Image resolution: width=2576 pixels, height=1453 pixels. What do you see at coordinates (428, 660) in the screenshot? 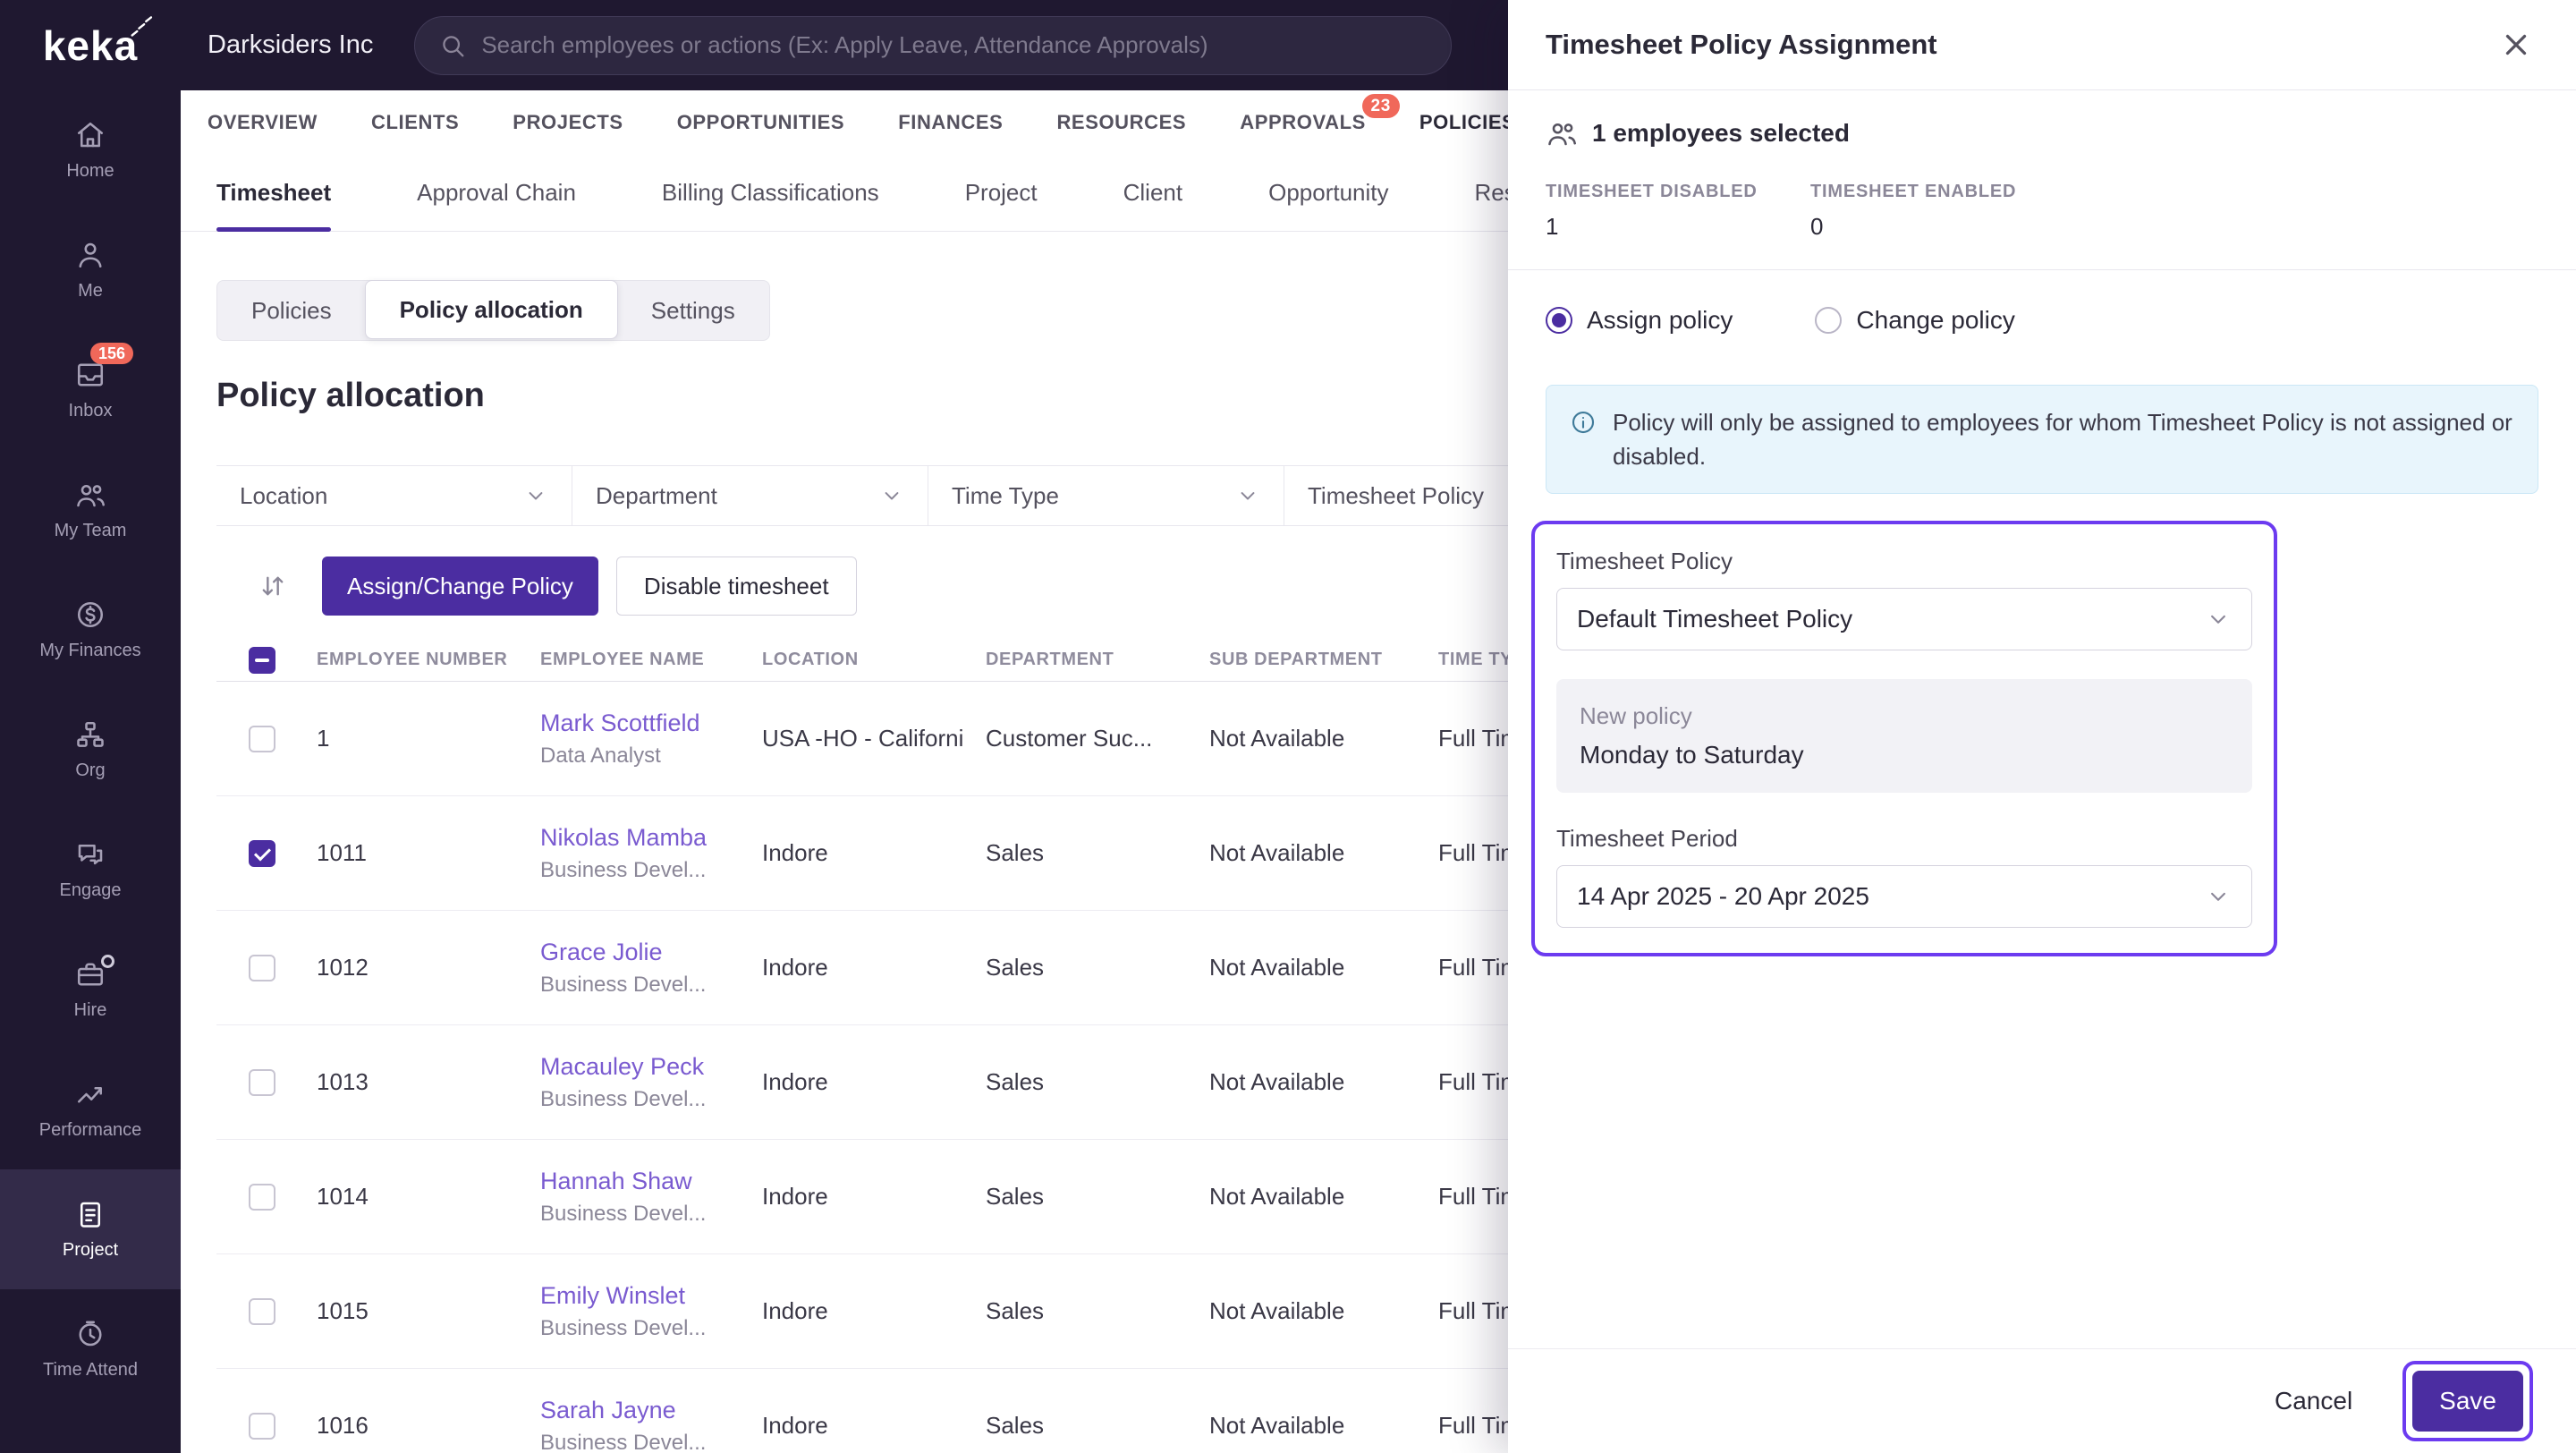
I see `column-header-employee-number: EMPLOYEE NUMBER` at bounding box center [428, 660].